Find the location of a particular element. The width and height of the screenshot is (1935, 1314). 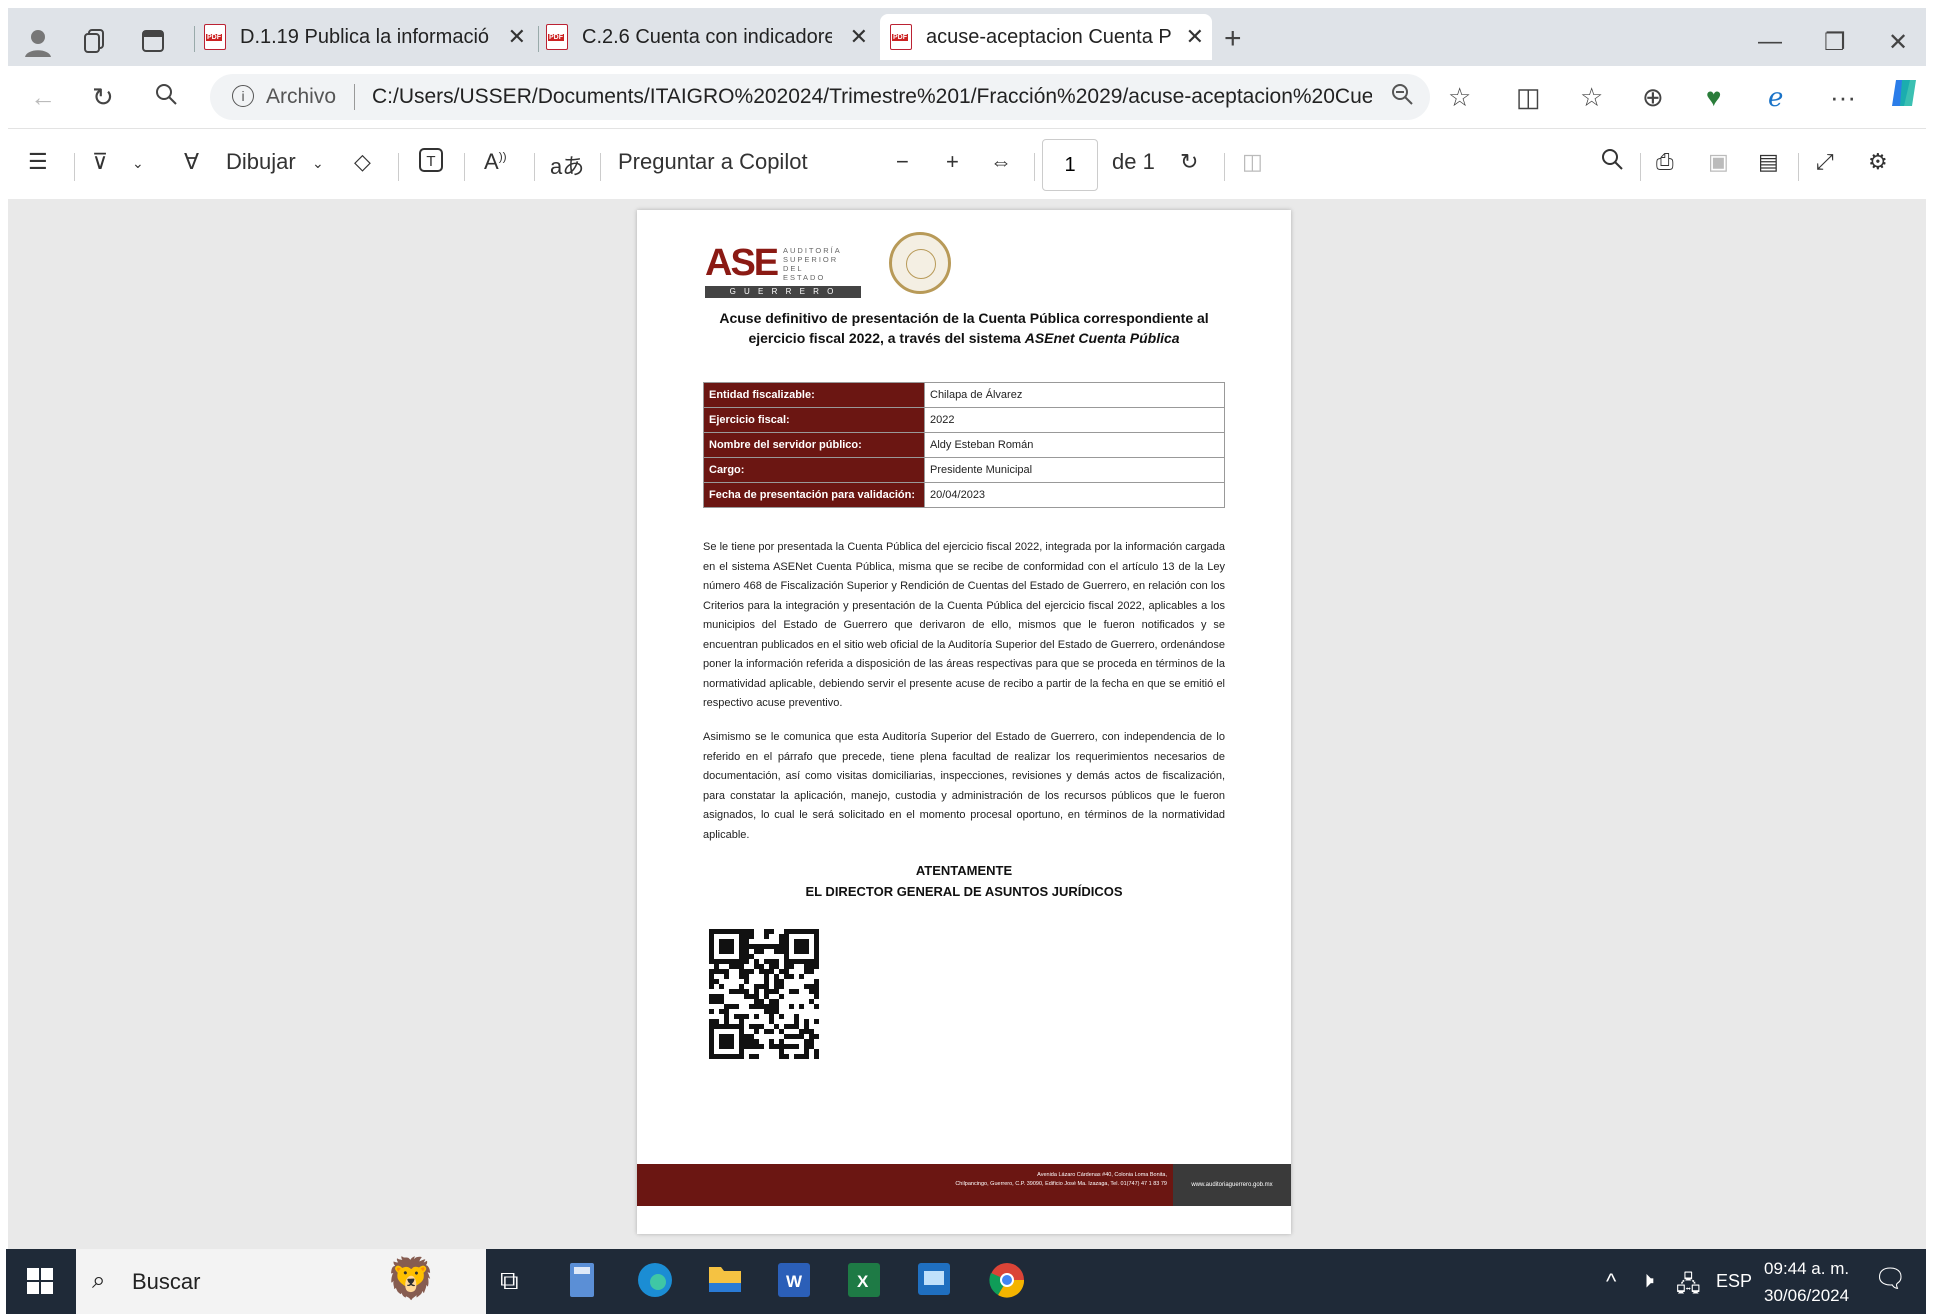

task-view-icon: ⧉ is located at coordinates (509, 1281).